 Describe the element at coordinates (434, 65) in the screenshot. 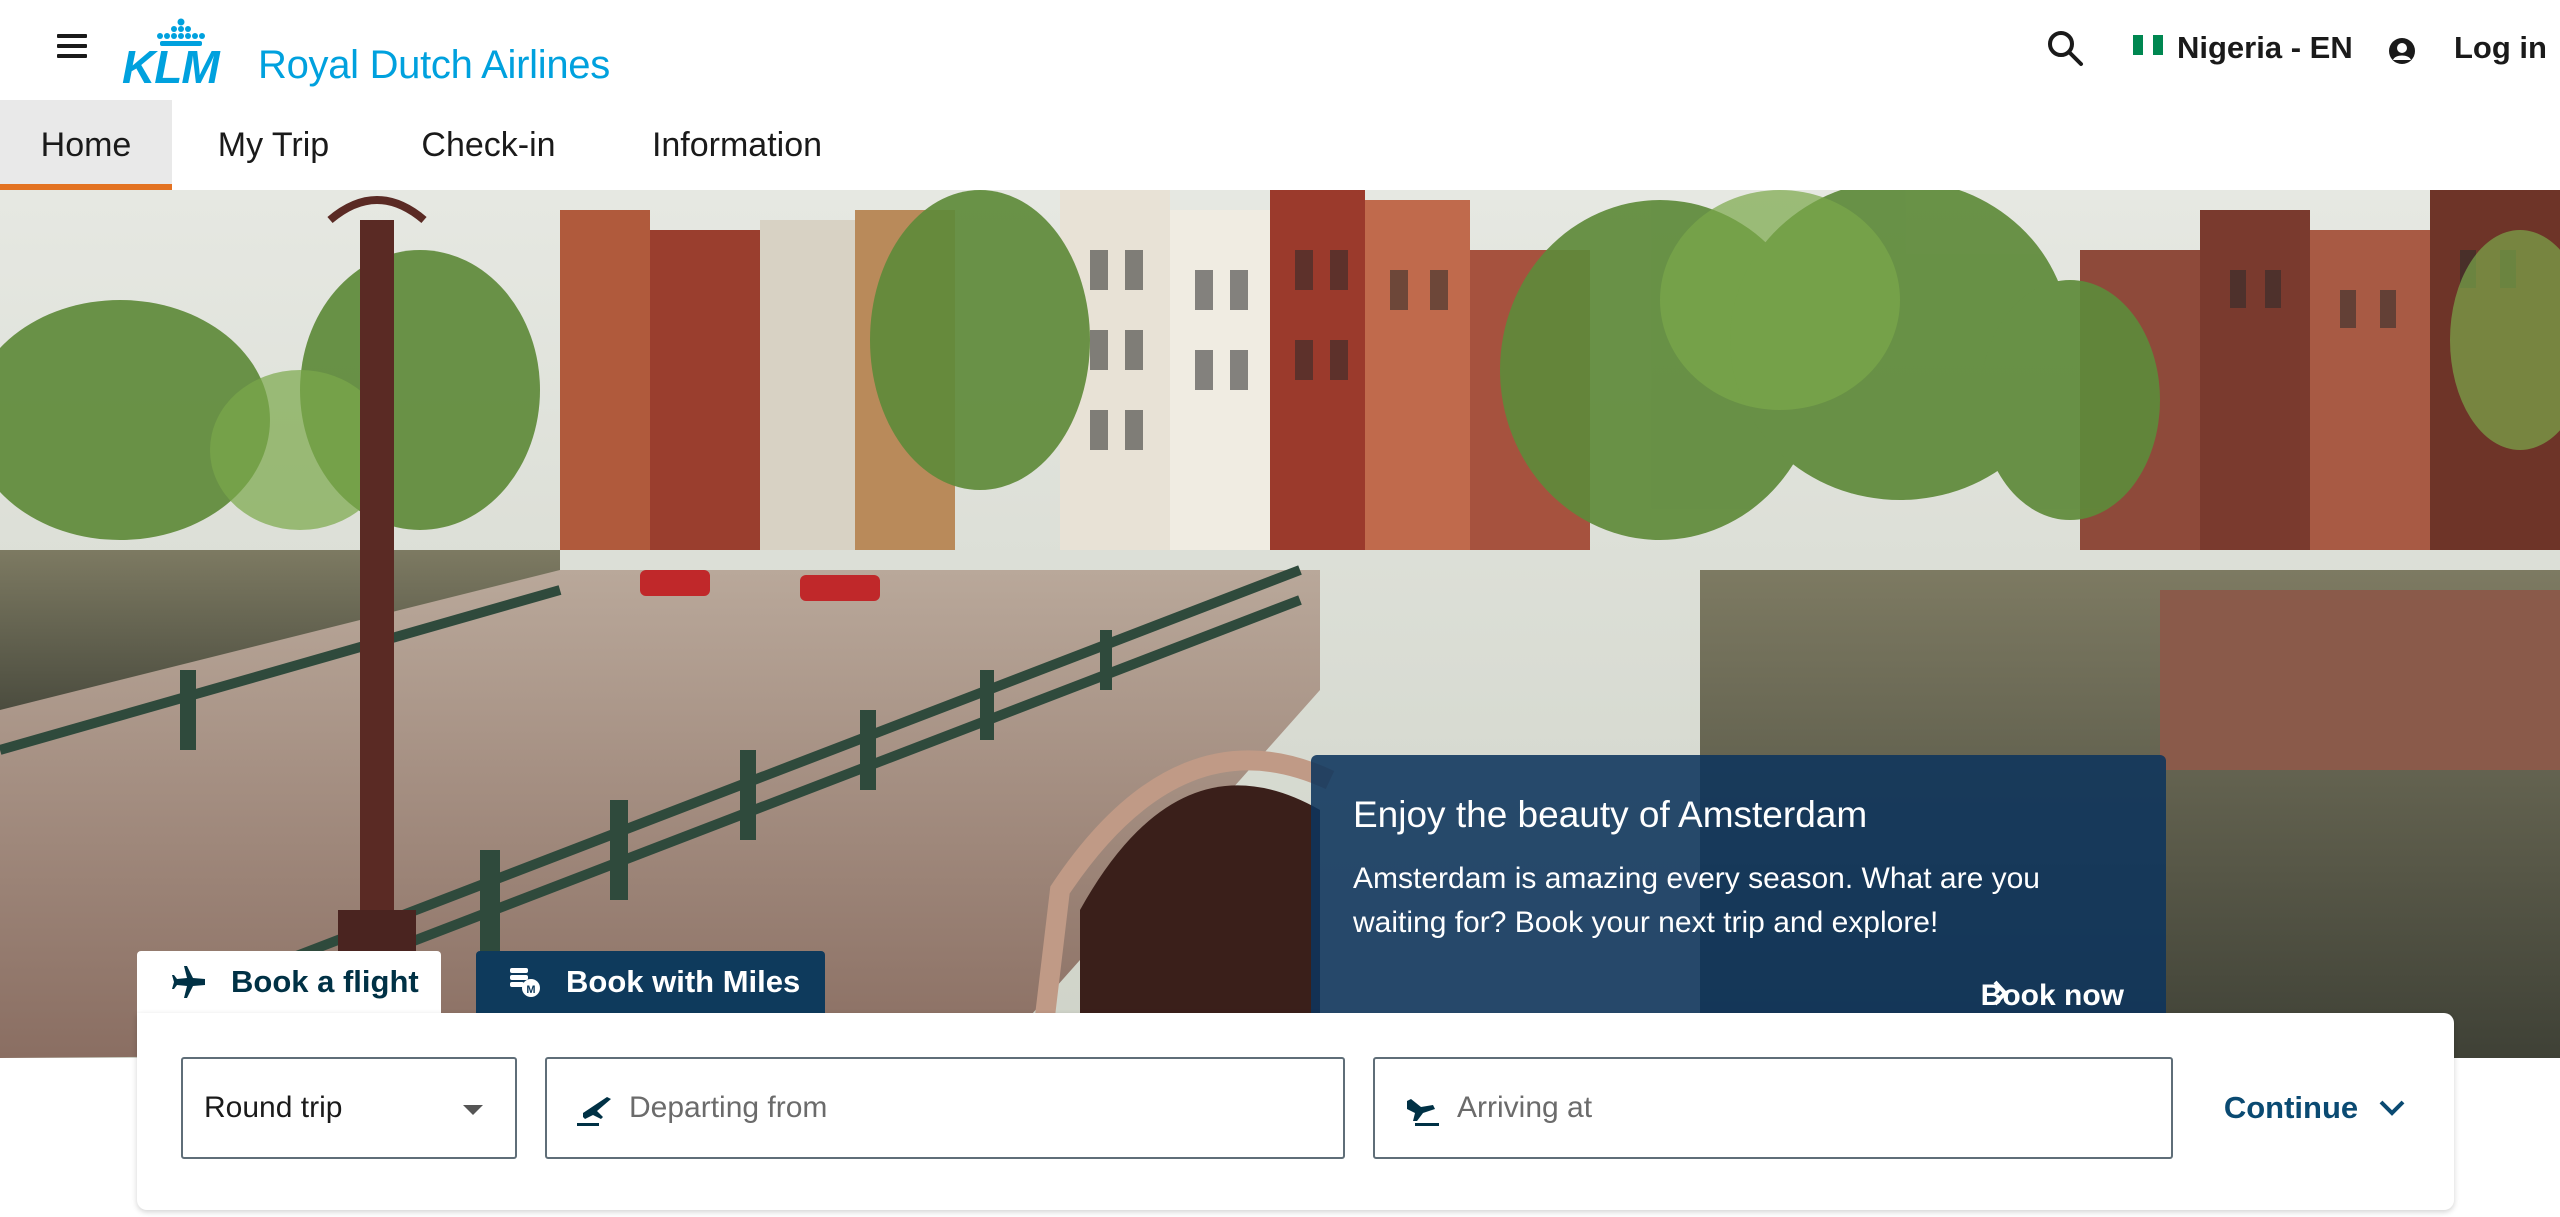

I see `logo-brand-name: Royal Dutch Airlines` at that location.